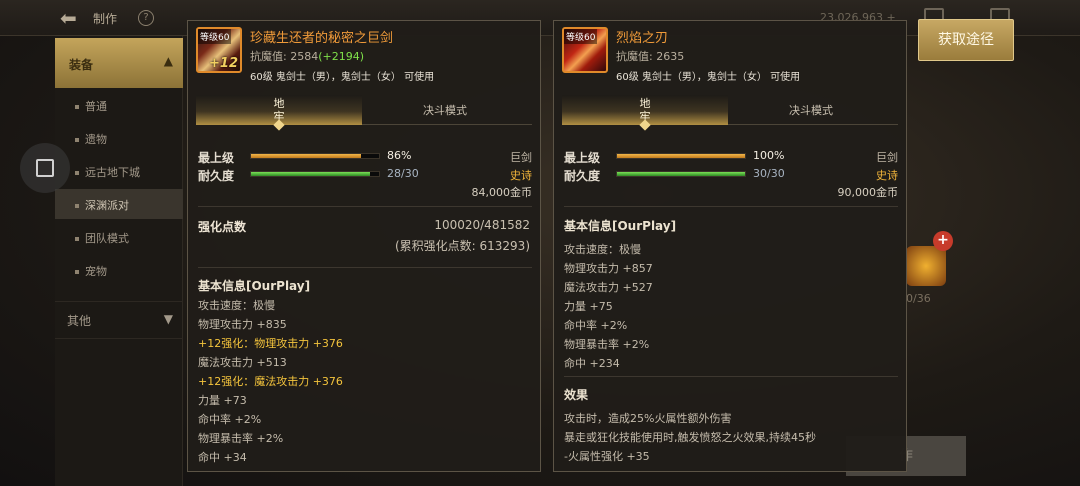 The width and height of the screenshot is (1080, 486). I want to click on sidebar-item-raid: 团队模式, so click(119, 237).